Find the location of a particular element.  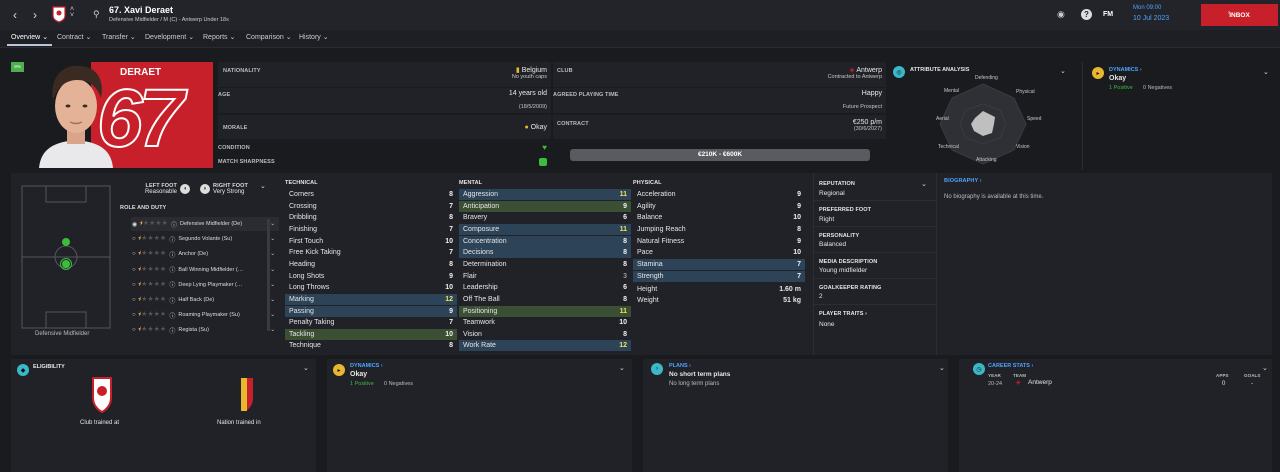

attribute-row: Strength 7 is located at coordinates (719, 276).